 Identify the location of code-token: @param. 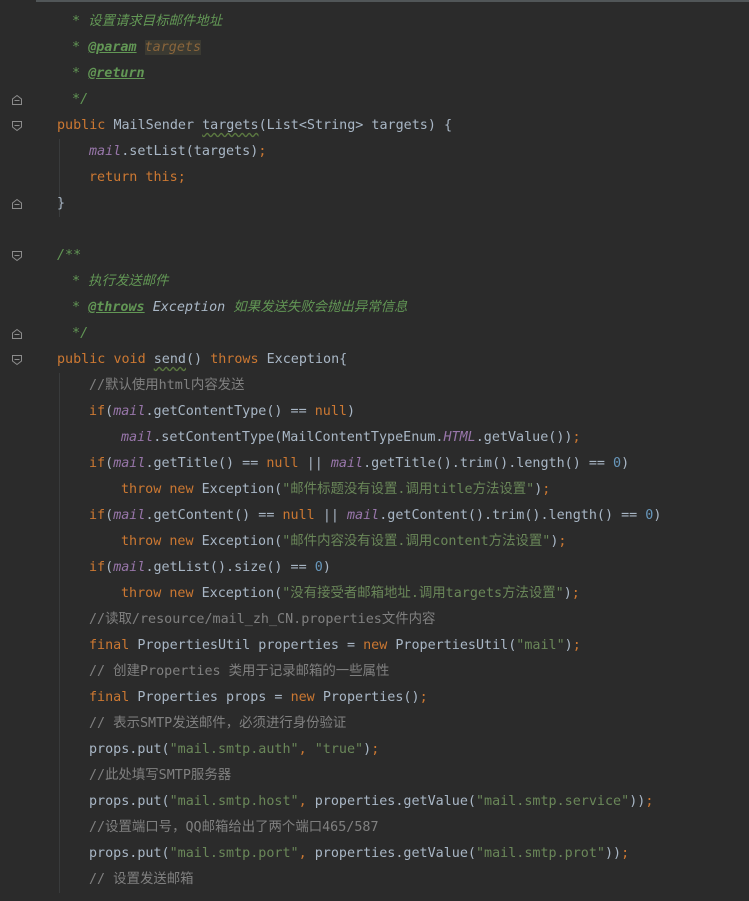
(112, 47).